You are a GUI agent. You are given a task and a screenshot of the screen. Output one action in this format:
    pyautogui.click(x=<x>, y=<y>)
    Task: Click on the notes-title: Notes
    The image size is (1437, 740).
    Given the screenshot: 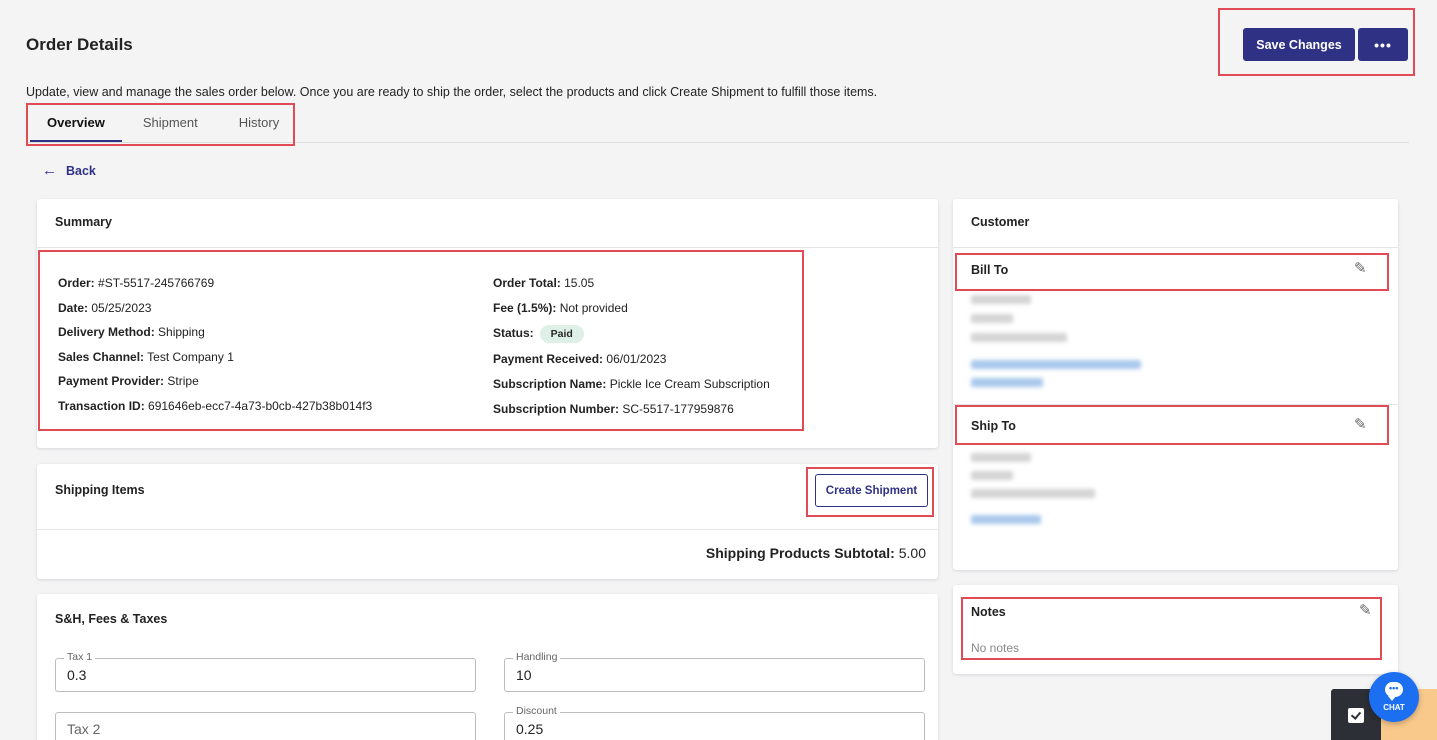 What is the action you would take?
    pyautogui.click(x=988, y=612)
    